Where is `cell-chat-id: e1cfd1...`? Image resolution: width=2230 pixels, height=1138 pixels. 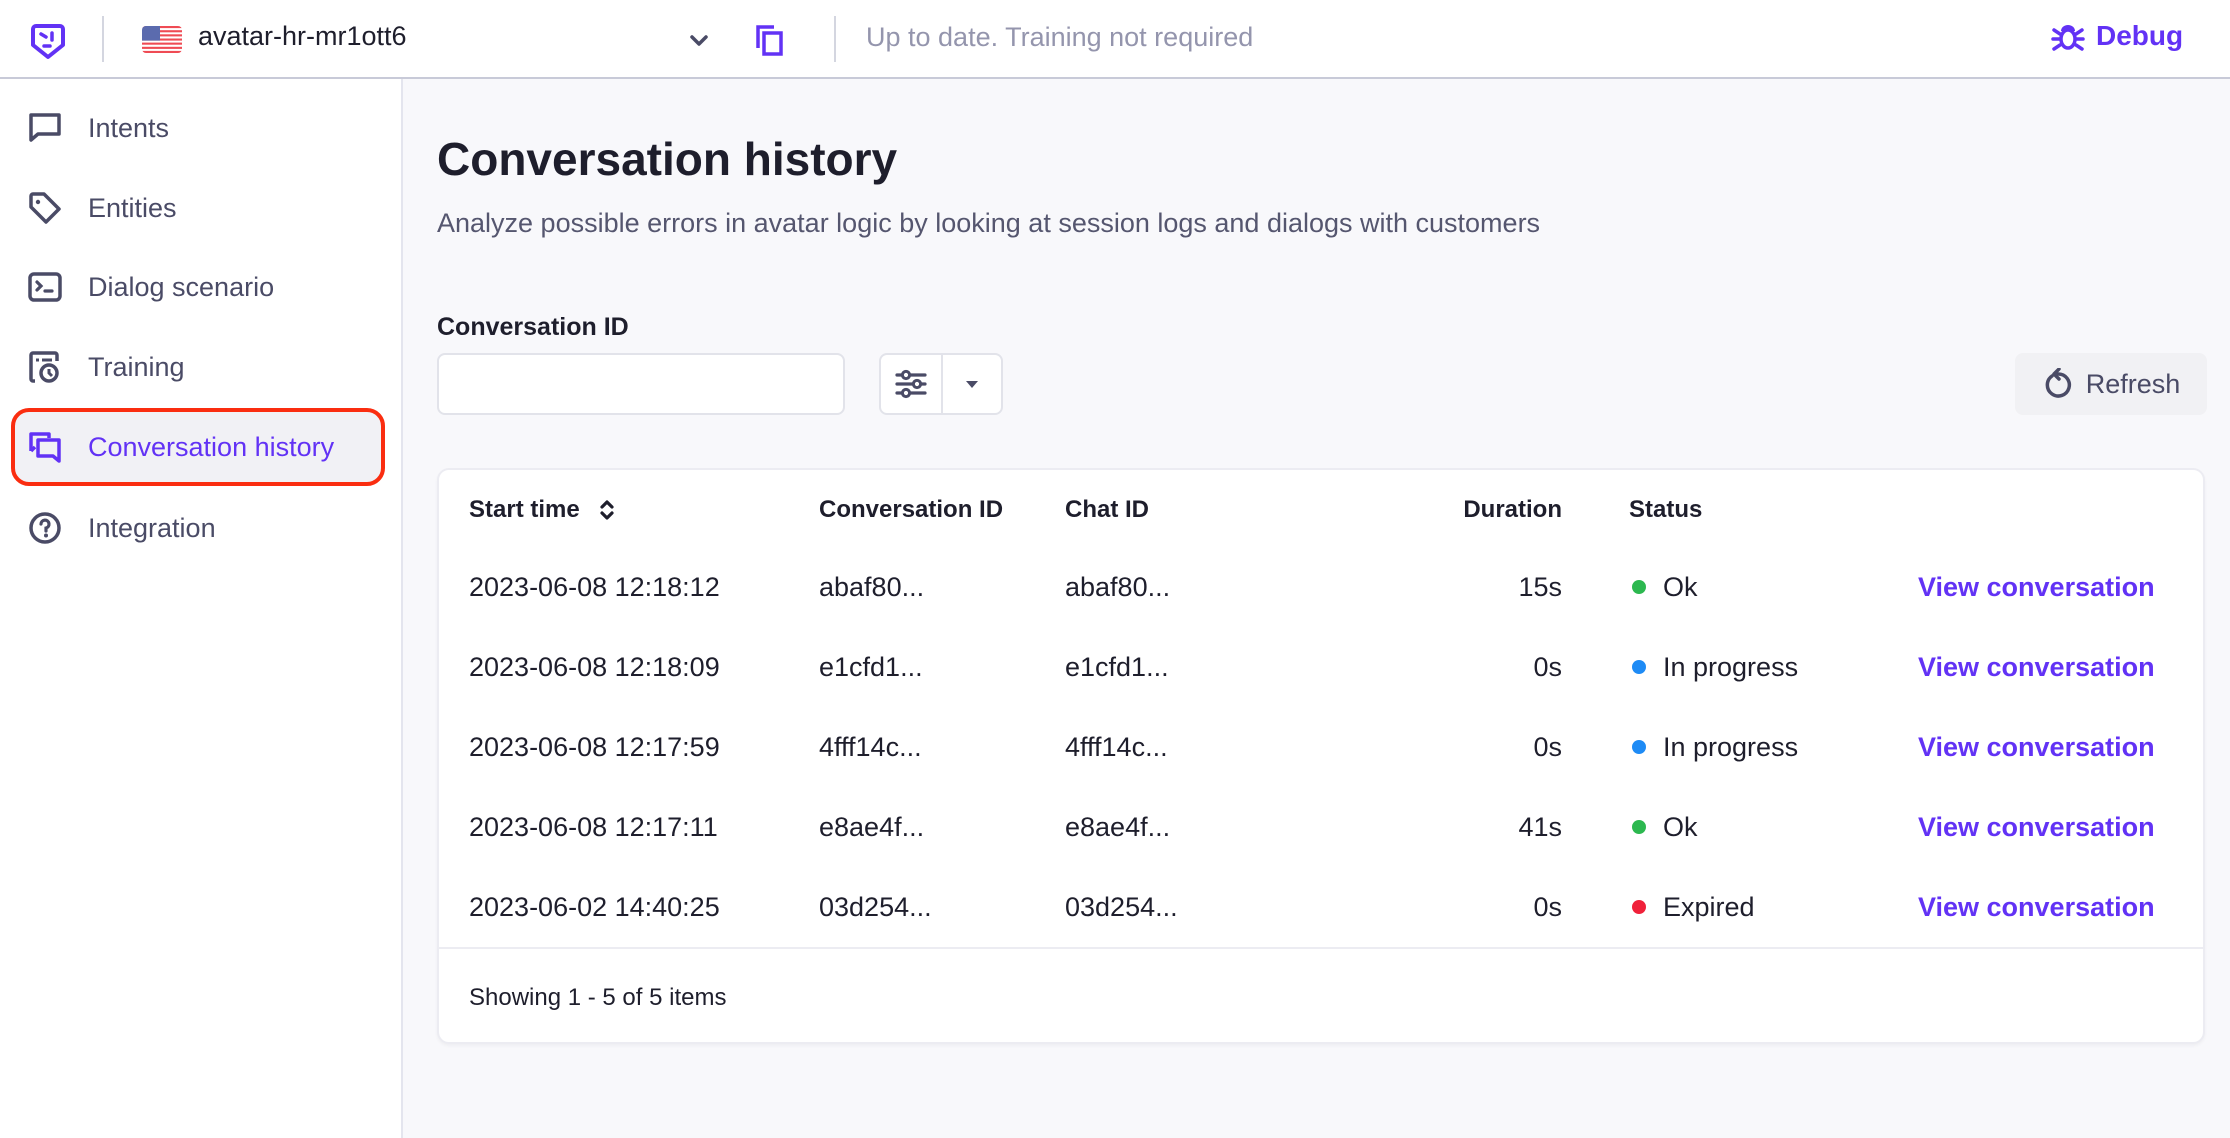
cell-chat-id: e1cfd1... is located at coordinates (1117, 667).